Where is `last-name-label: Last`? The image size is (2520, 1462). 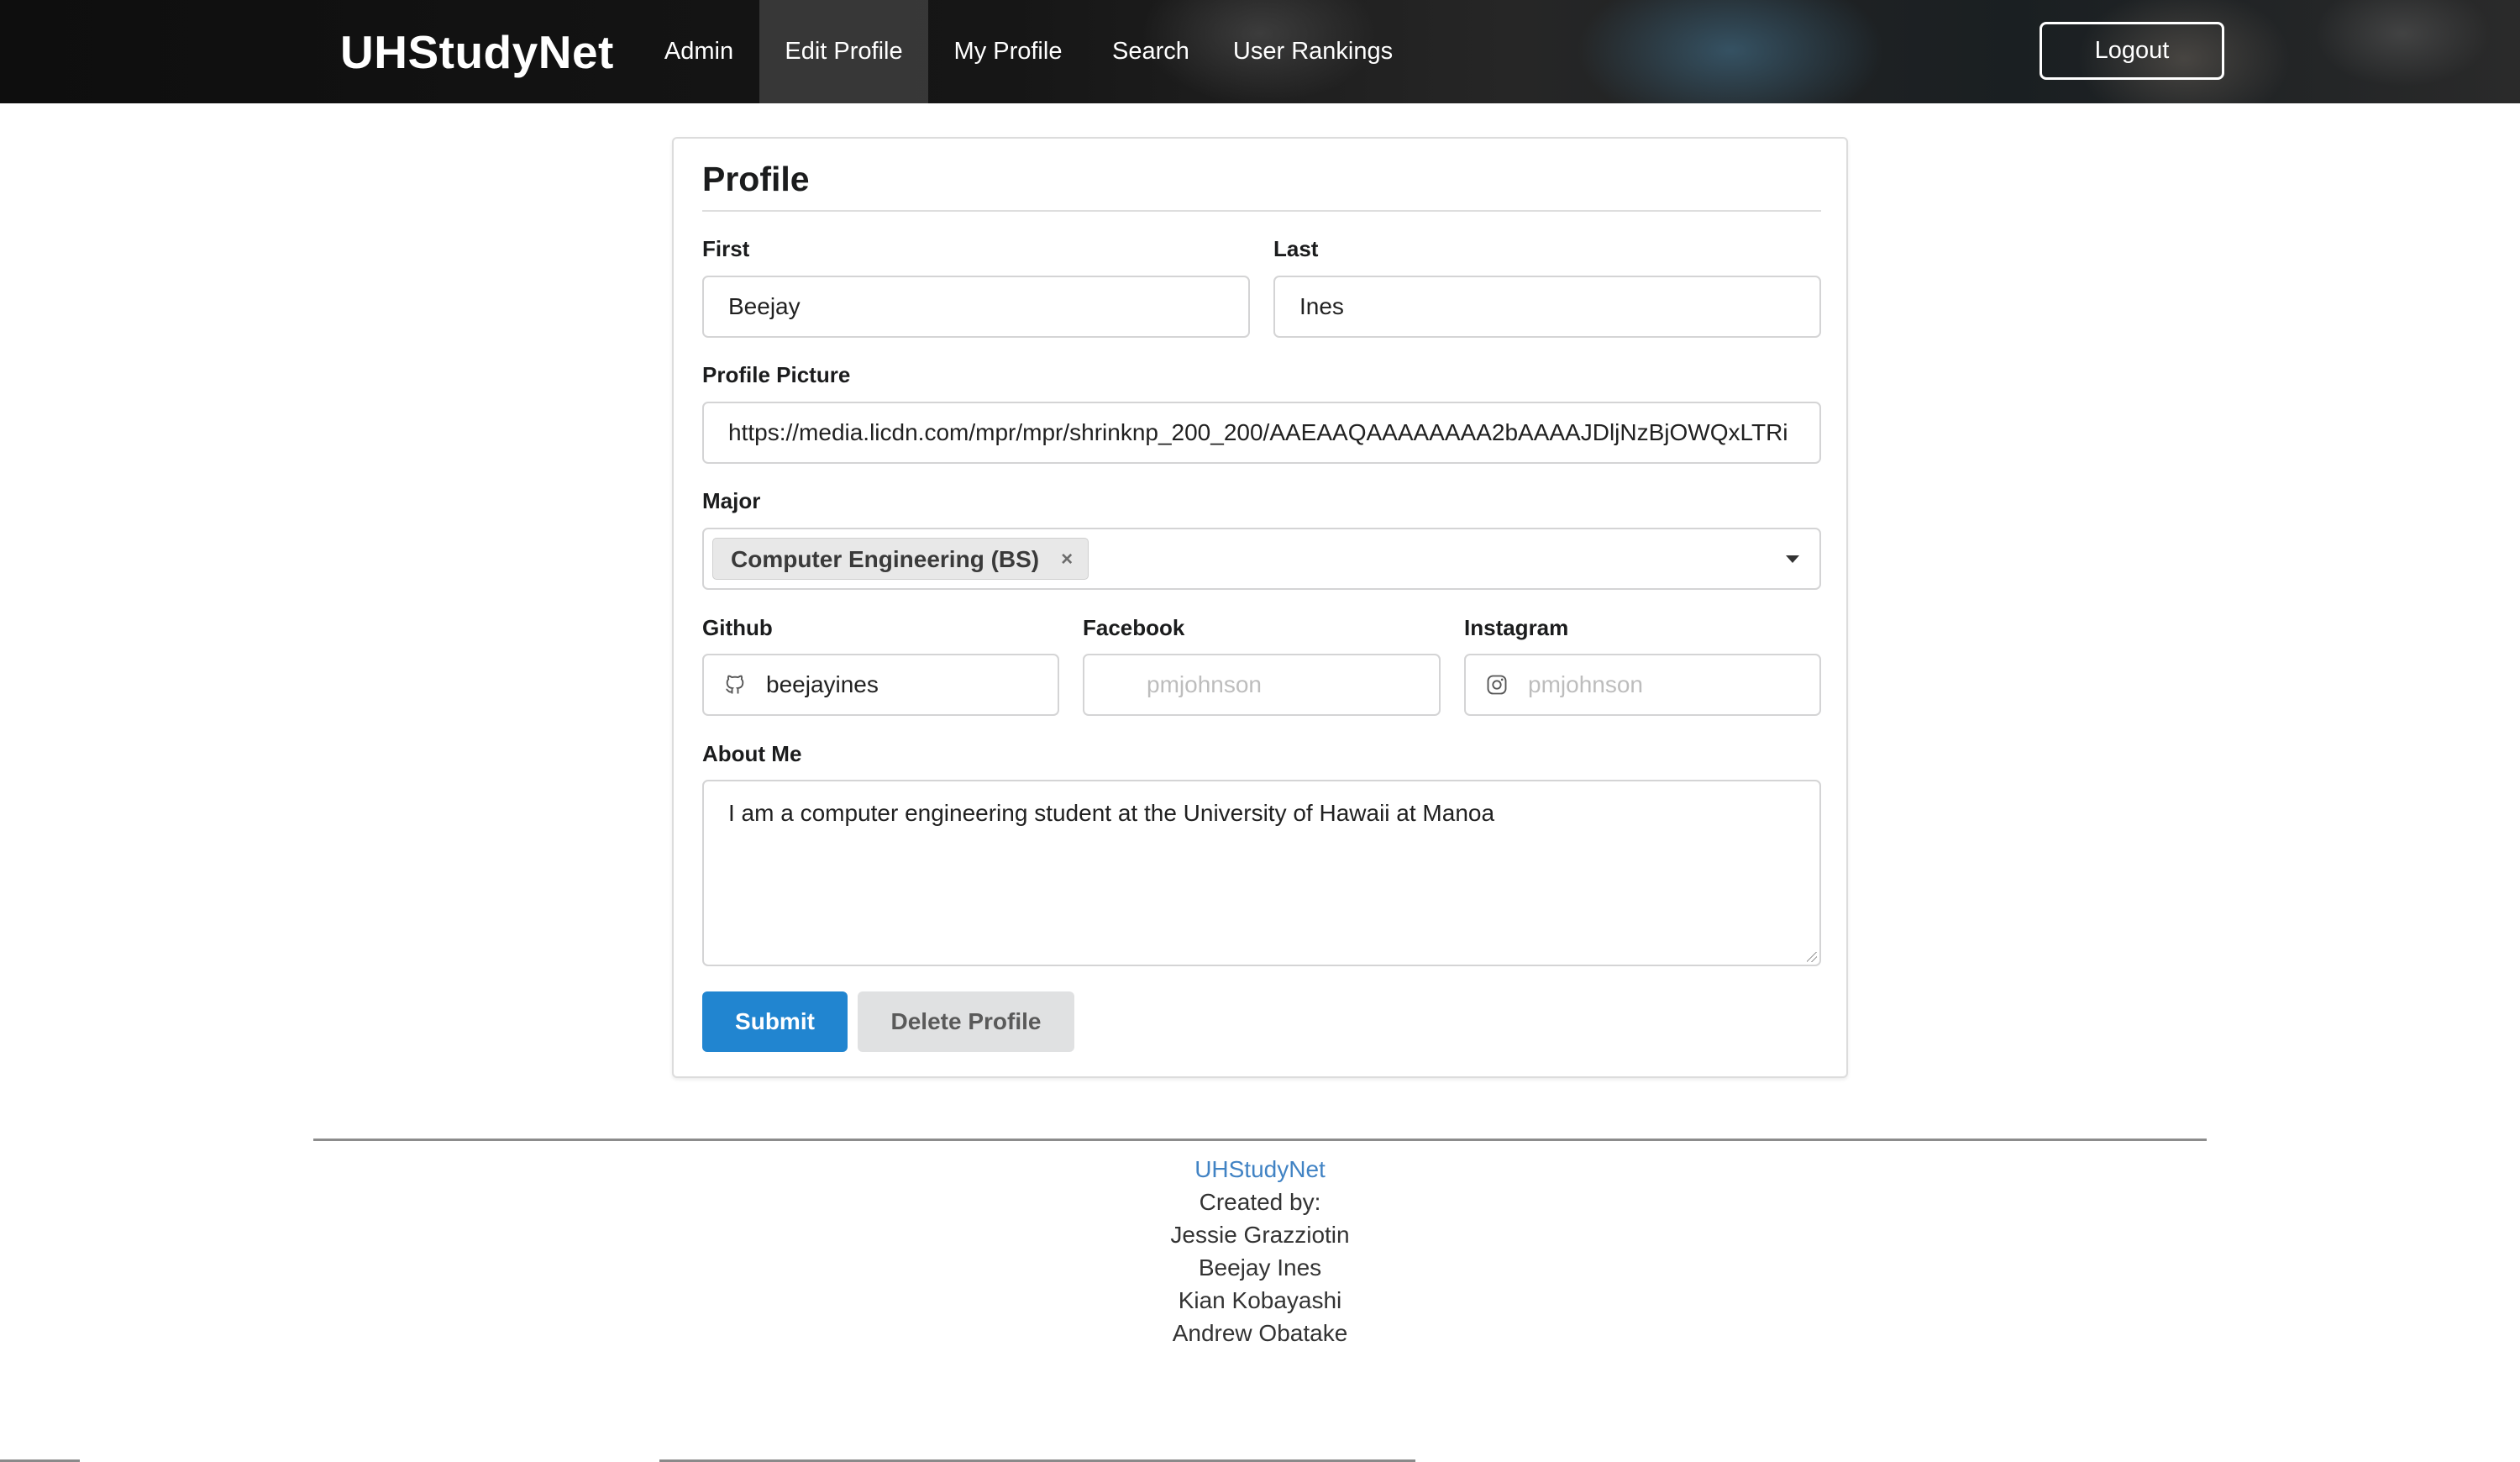
last-name-label: Last is located at coordinates (1296, 249).